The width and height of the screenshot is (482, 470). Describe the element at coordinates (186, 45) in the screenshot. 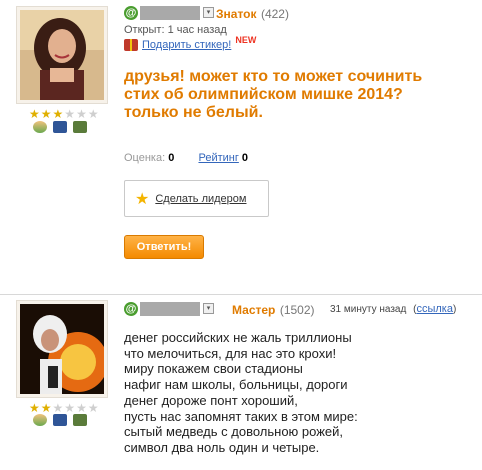

I see `gift-sticker-link: Подарить стикер!` at that location.